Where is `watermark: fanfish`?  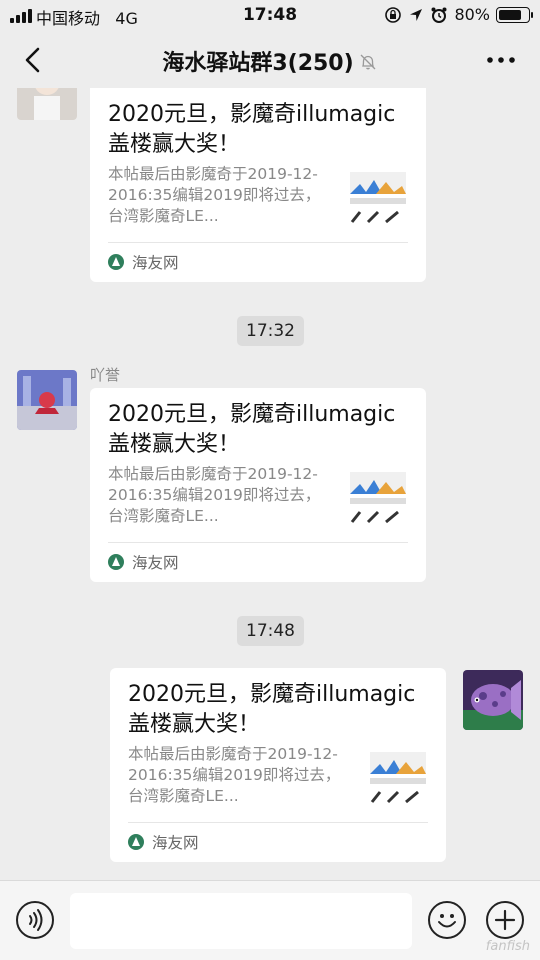
watermark: fanfish is located at coordinates (507, 946).